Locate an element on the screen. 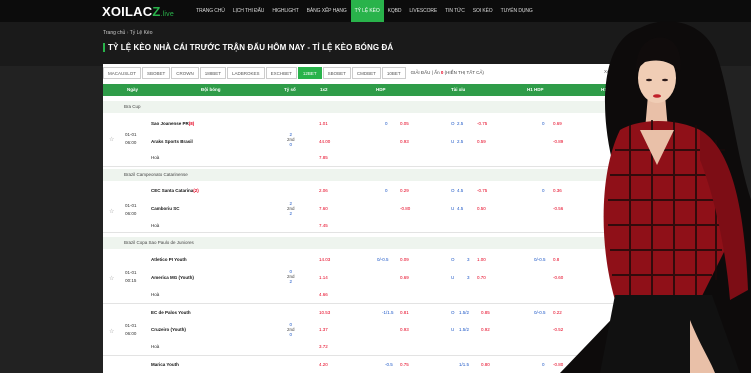 The height and width of the screenshot is (373, 751). match-time: 01-01 00:15 is located at coordinates (131, 276).